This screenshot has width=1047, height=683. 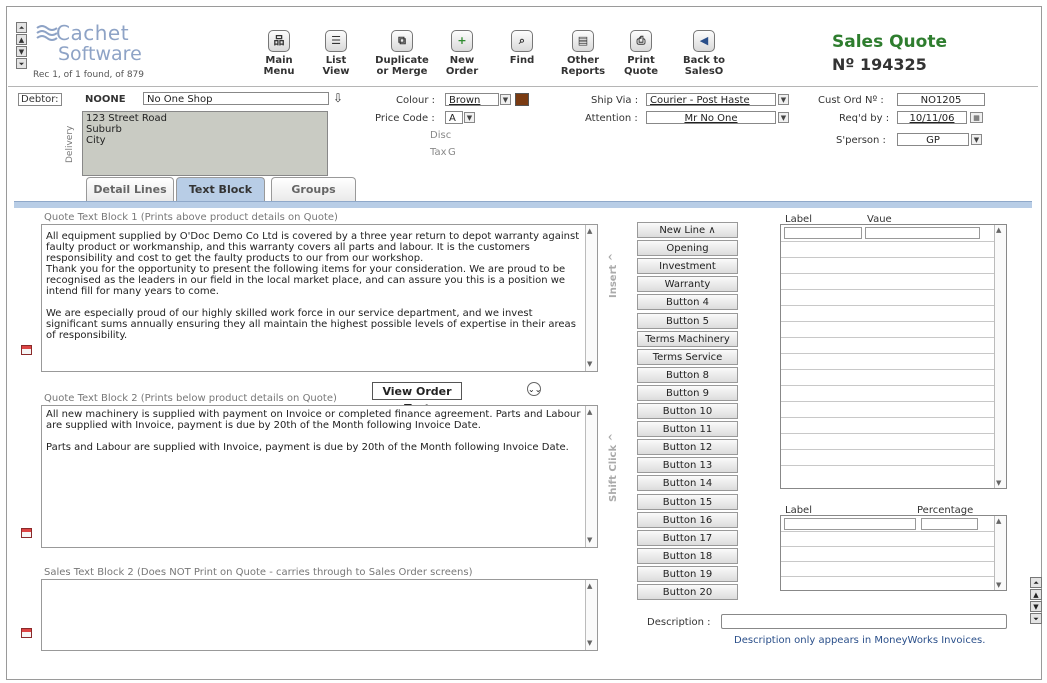 I want to click on insert-button: Button 16, so click(x=687, y=519).